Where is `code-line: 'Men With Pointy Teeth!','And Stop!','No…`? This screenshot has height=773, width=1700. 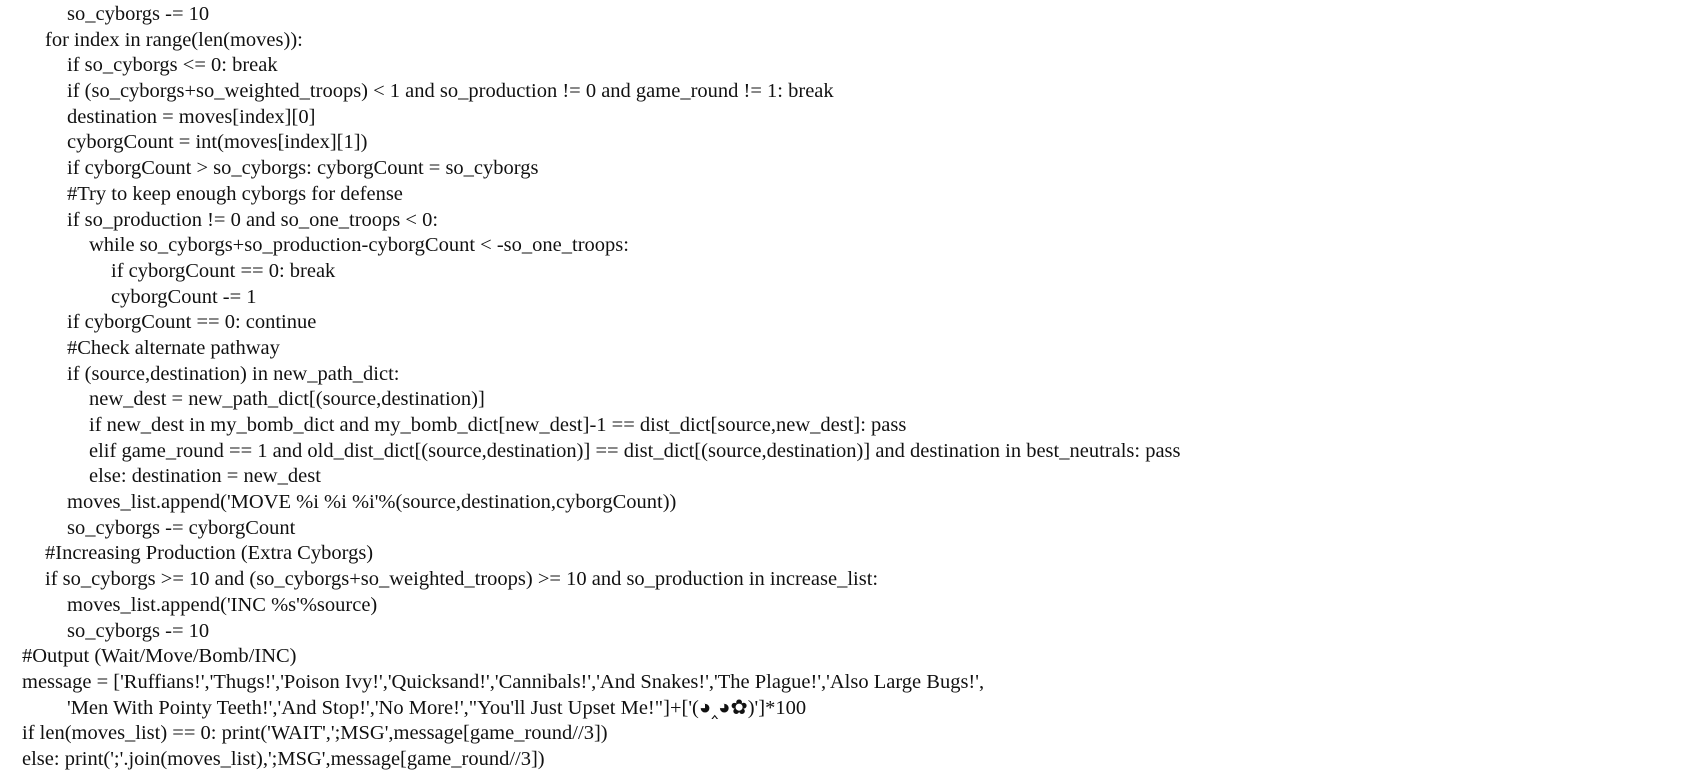
code-line: 'Men With Pointy Teeth!','And Stop!','No… is located at coordinates (437, 707).